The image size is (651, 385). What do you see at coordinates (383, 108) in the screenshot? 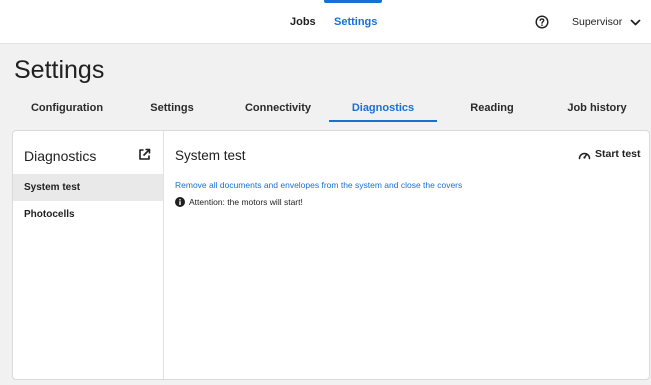
I see `tab-diagnostics: Diagnostics` at bounding box center [383, 108].